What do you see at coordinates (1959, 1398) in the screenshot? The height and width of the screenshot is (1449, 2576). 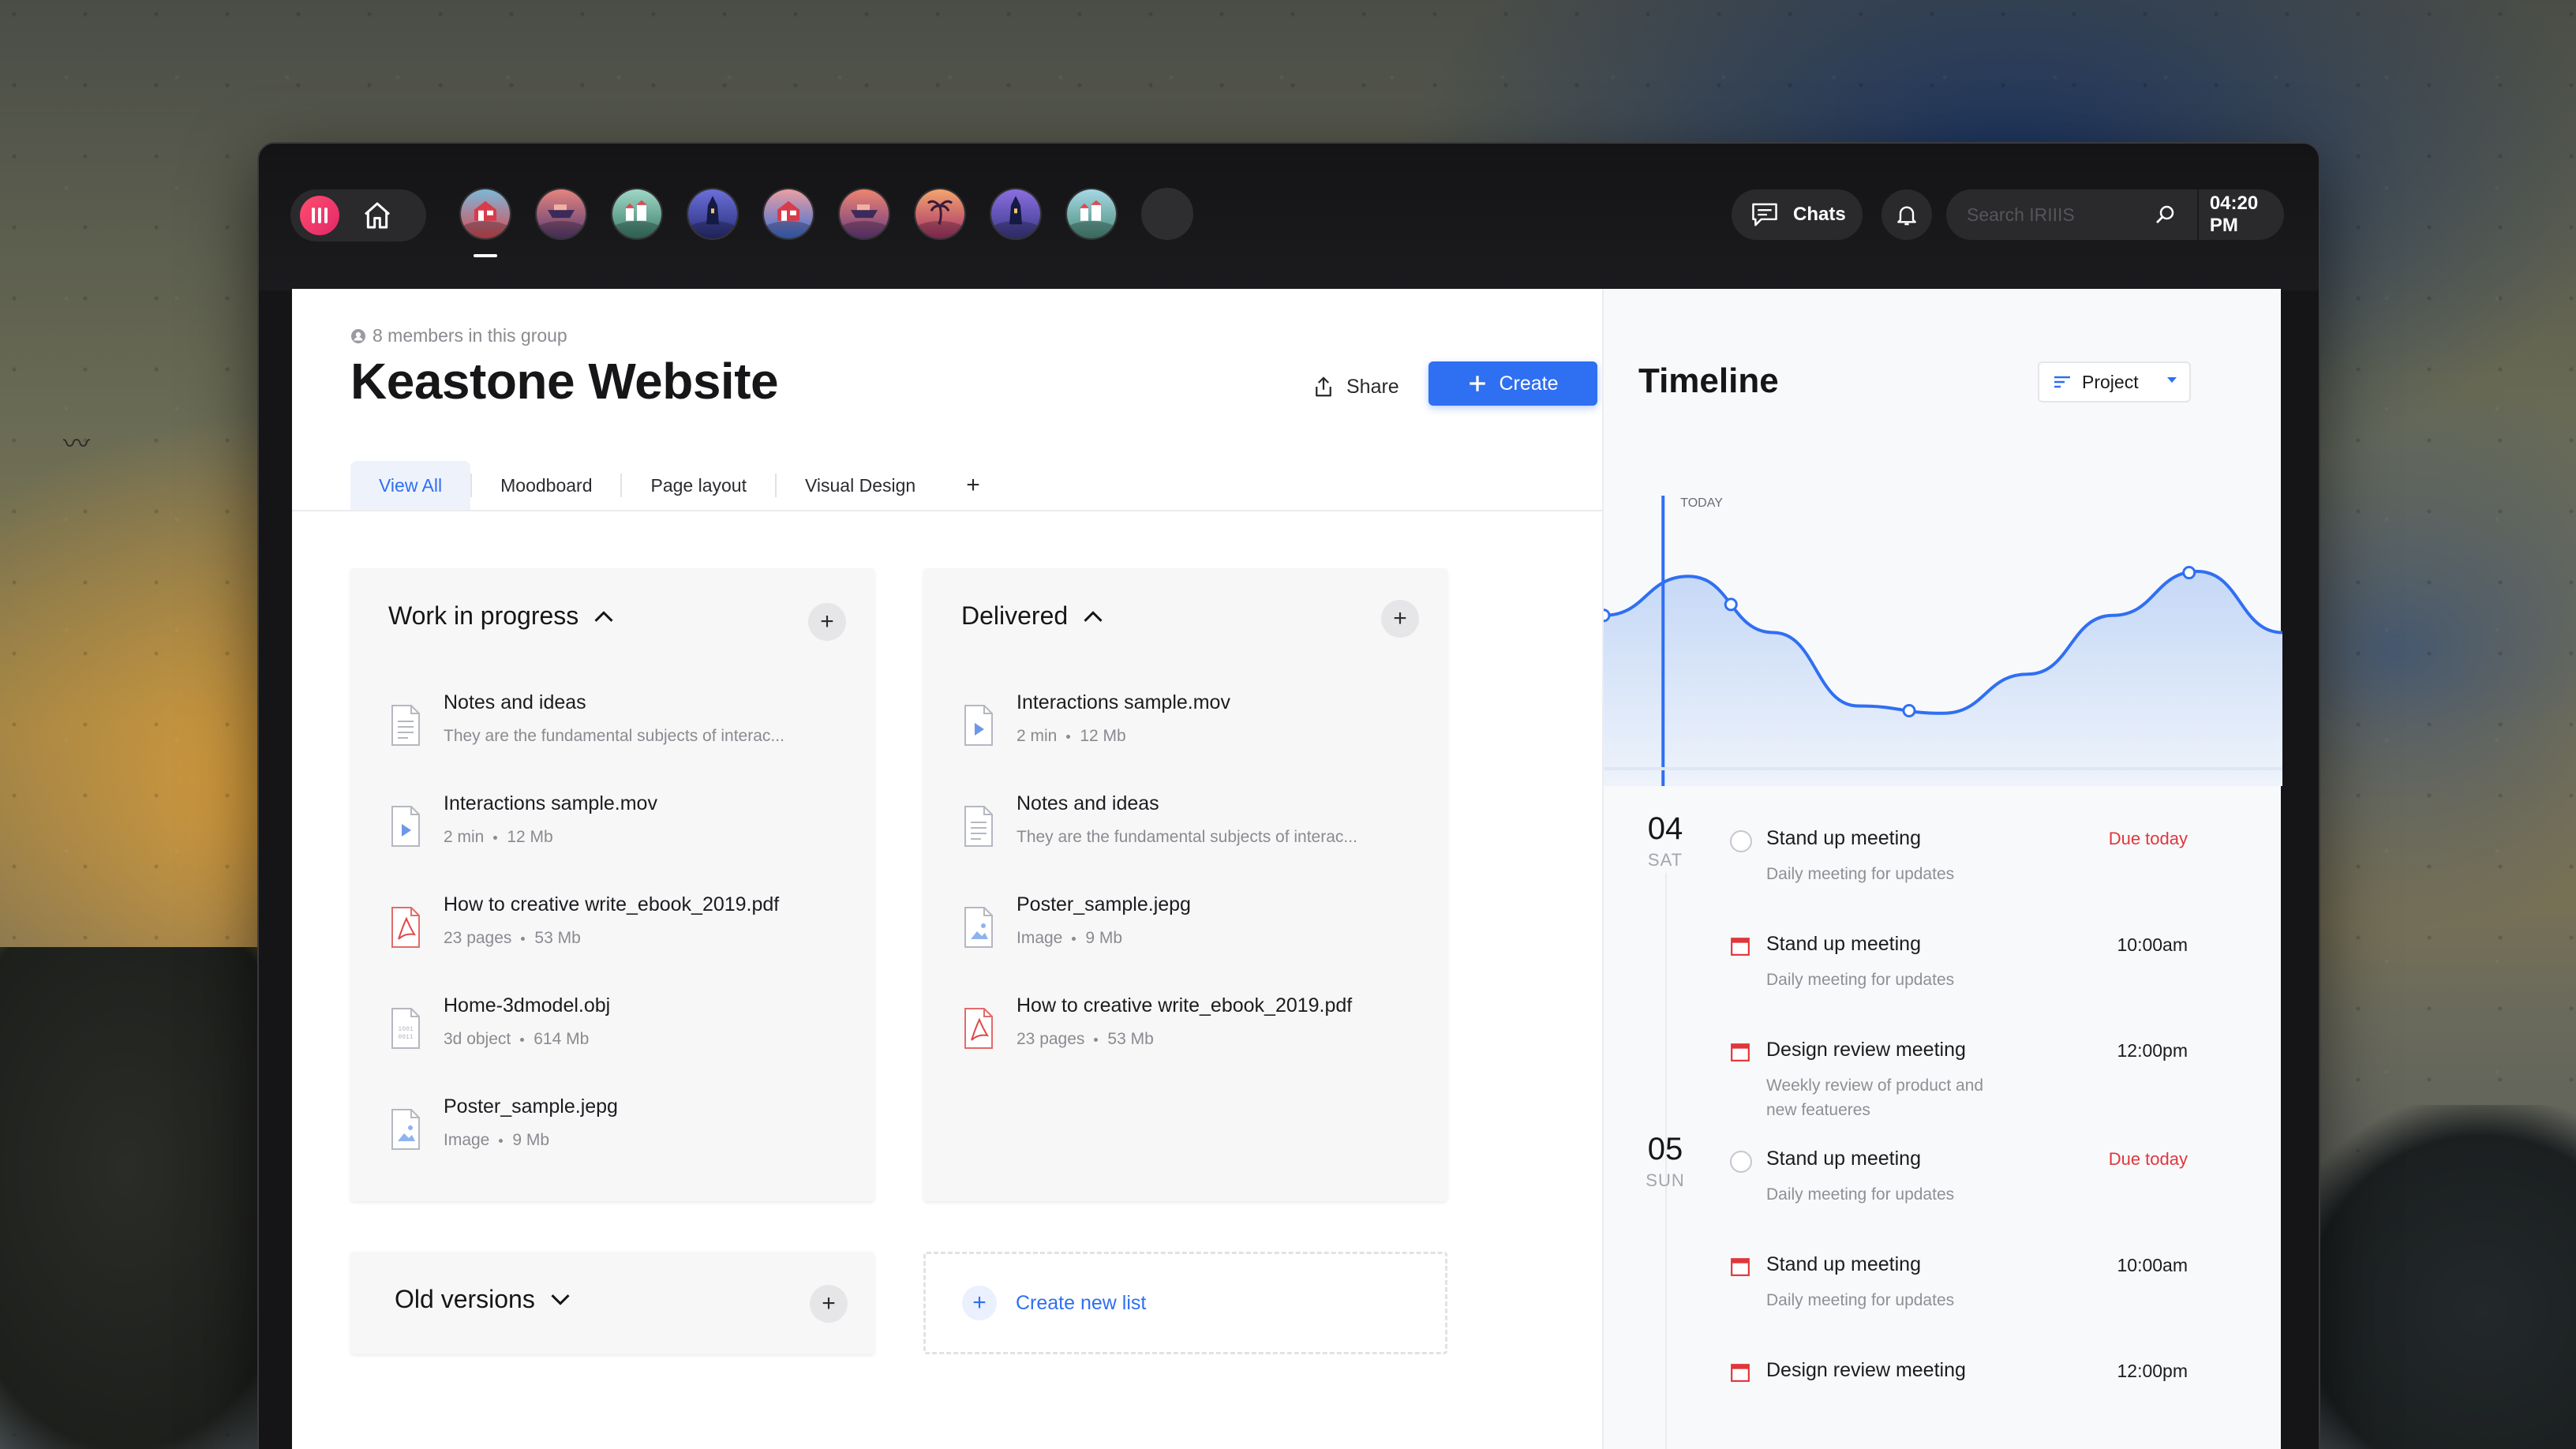 I see `timeline-event: Design review meeting 12:00pm` at bounding box center [1959, 1398].